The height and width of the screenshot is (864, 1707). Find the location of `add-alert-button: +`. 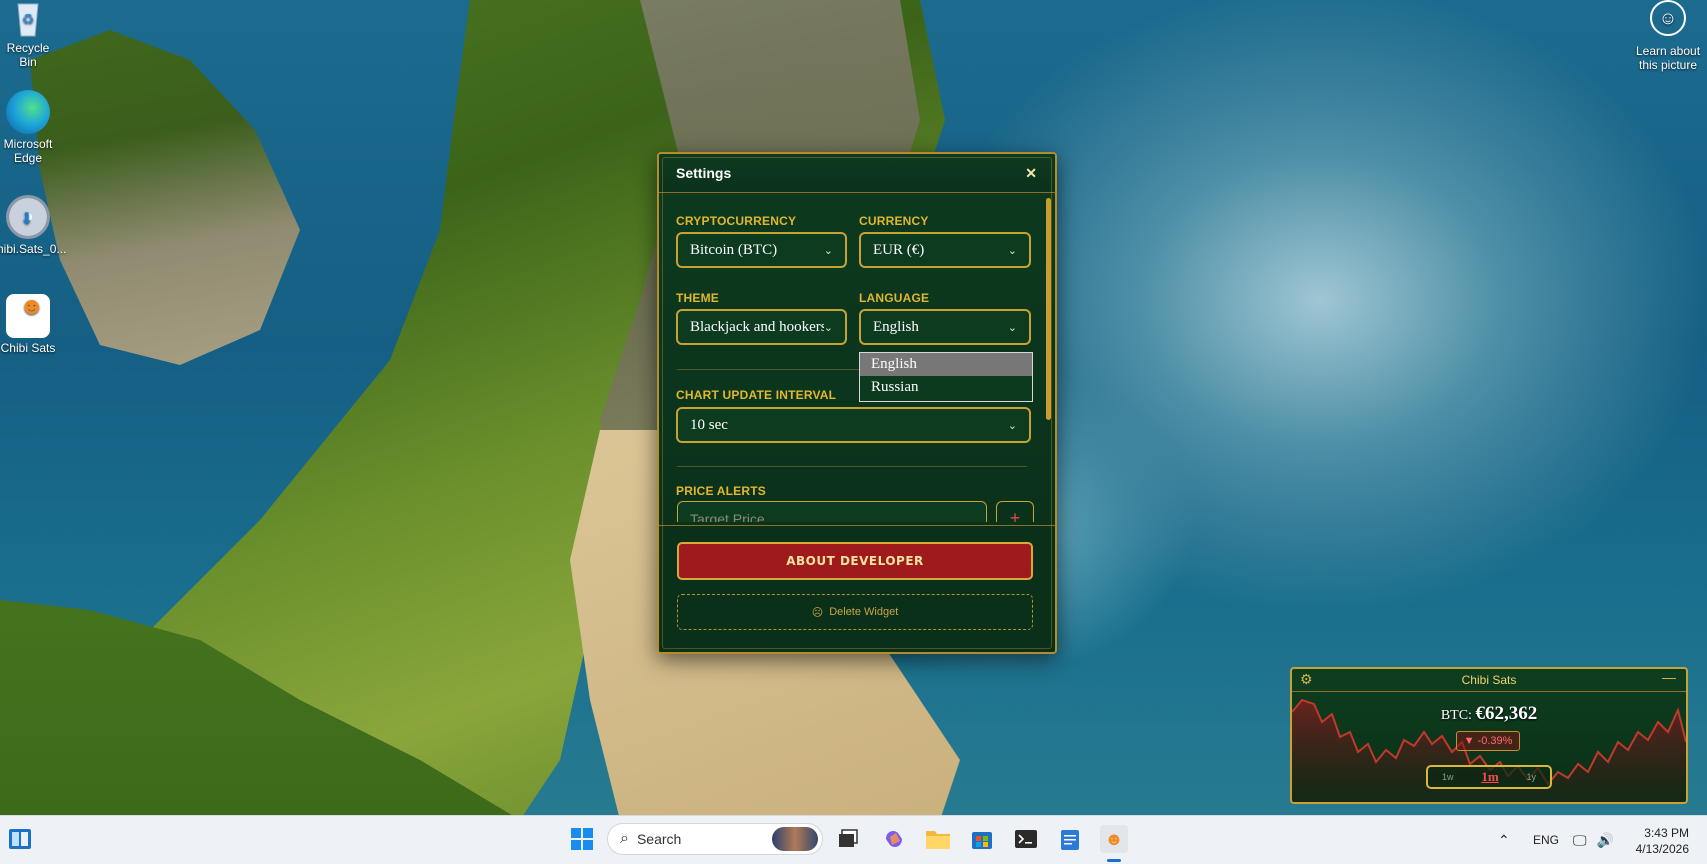

add-alert-button: + is located at coordinates (1015, 511).